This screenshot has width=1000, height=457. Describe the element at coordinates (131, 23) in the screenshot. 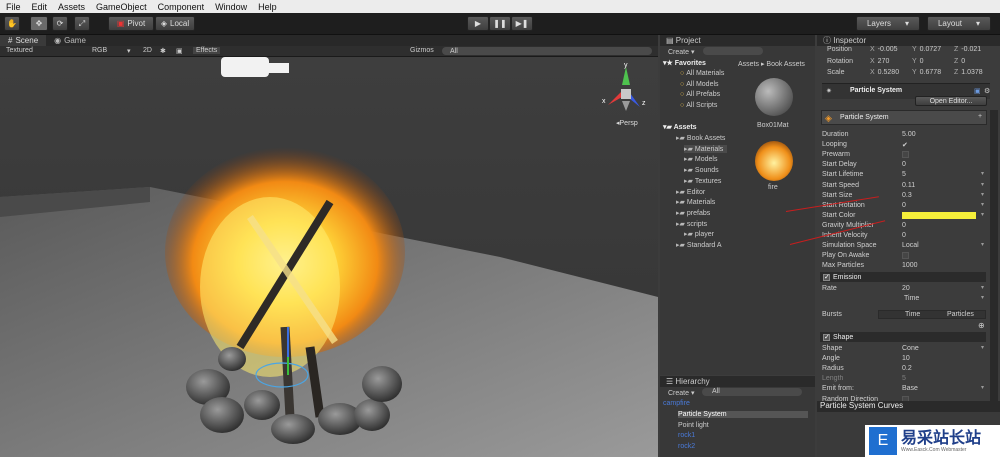

I see `pivot-toggle: ▣ Pivot` at that location.